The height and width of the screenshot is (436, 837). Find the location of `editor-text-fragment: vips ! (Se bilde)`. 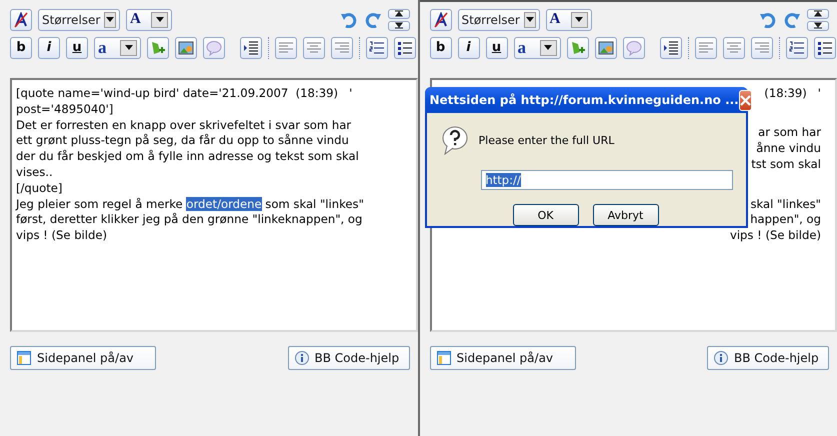

editor-text-fragment: vips ! (Se bilde) is located at coordinates (775, 235).